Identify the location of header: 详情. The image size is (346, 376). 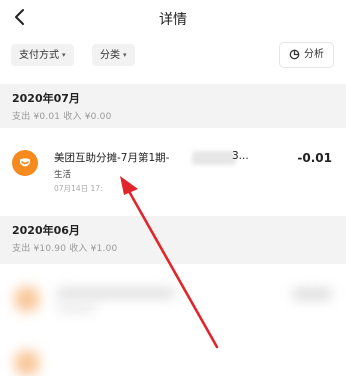
(173, 18).